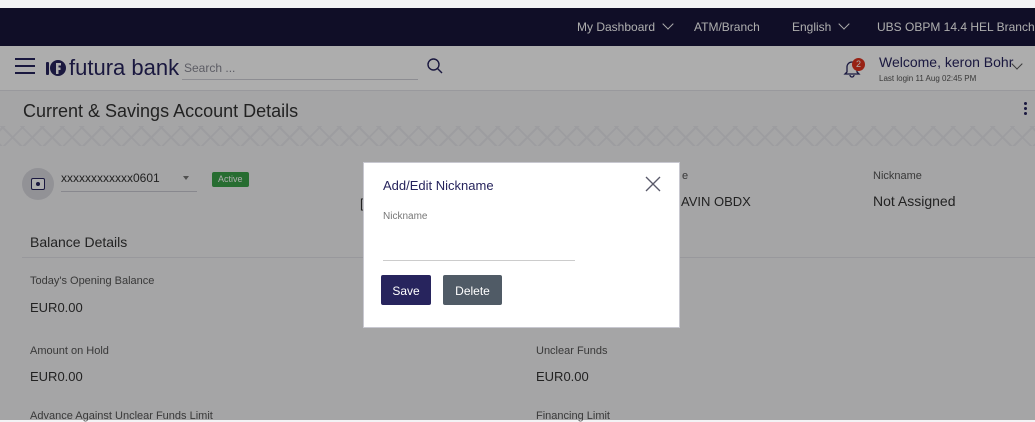 This screenshot has width=1035, height=422. Describe the element at coordinates (472, 290) in the screenshot. I see `delete-button: Delete` at that location.